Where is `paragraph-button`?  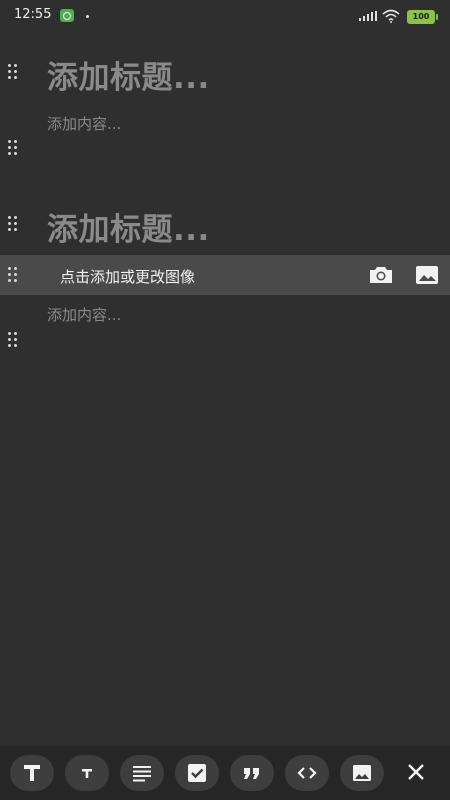
paragraph-button is located at coordinates (142, 773).